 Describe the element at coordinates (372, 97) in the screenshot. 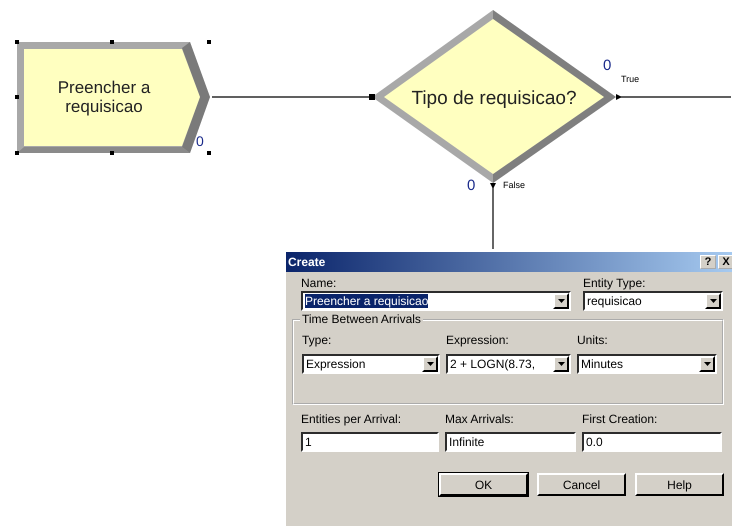

I see `entry-point-icon` at that location.